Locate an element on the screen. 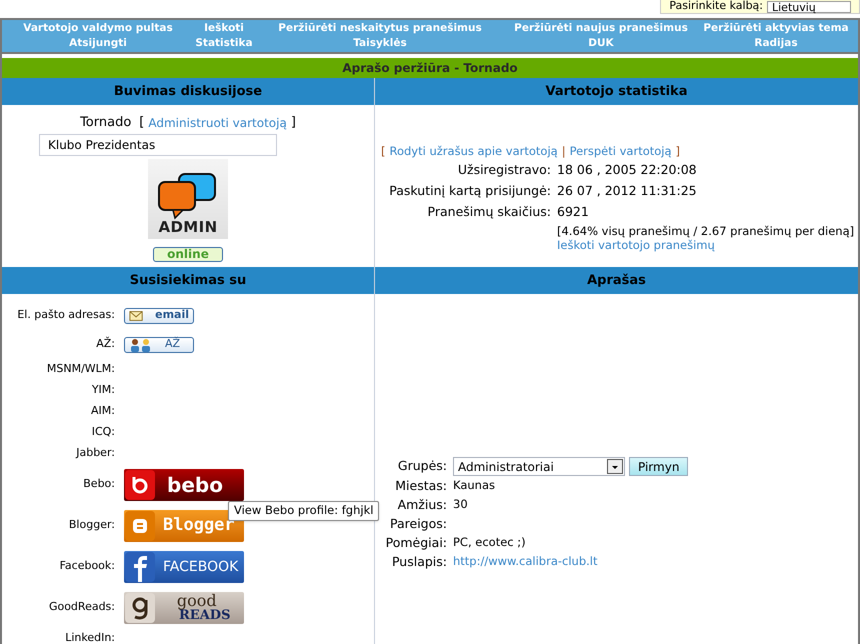 The width and height of the screenshot is (860, 644). goodreads-logo-icon is located at coordinates (140, 607).